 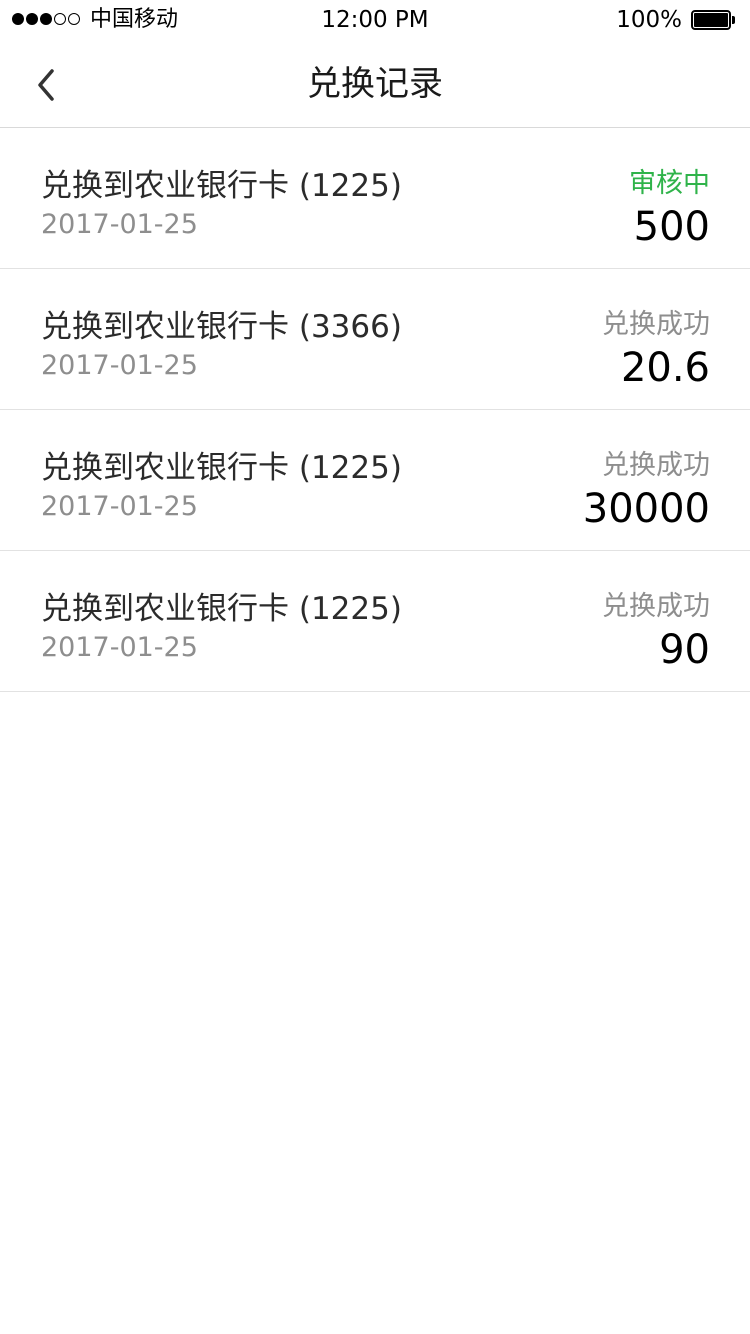 I want to click on record-amount: 500, so click(x=671, y=227).